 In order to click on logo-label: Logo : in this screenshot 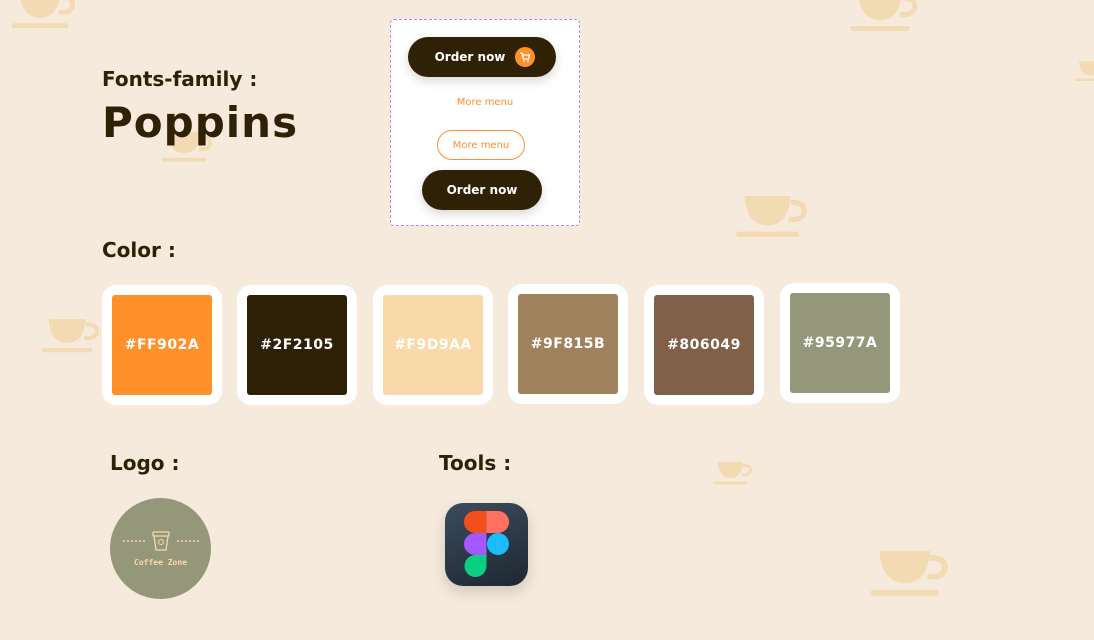, I will do `click(145, 463)`.